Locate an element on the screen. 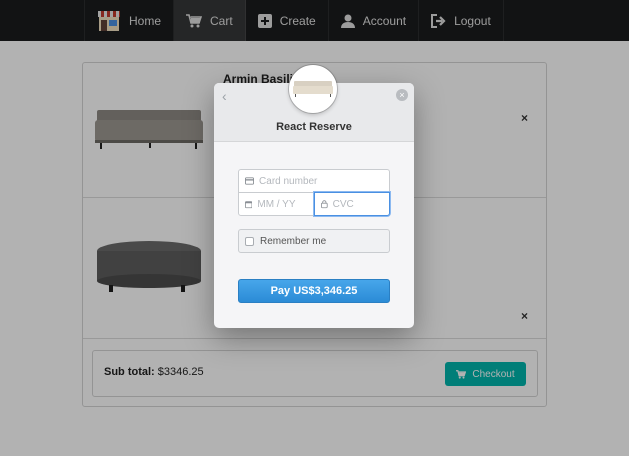 Image resolution: width=629 pixels, height=456 pixels. expiry-field is located at coordinates (276, 204).